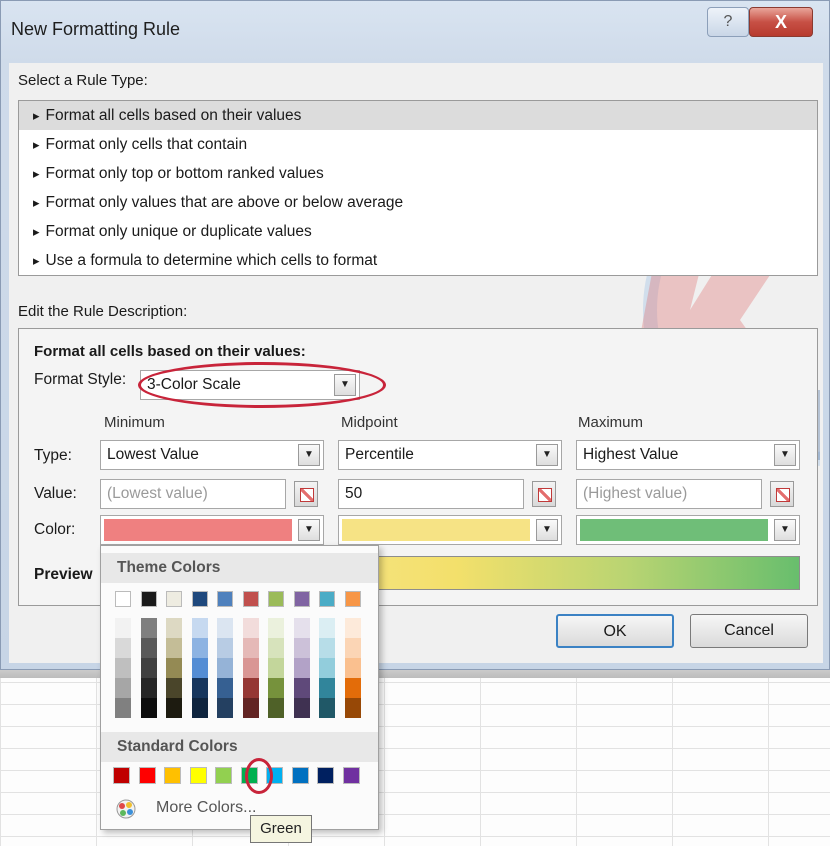 The height and width of the screenshot is (846, 830). Describe the element at coordinates (450, 455) in the screenshot. I see `midpoint-type-select: Percentile` at that location.